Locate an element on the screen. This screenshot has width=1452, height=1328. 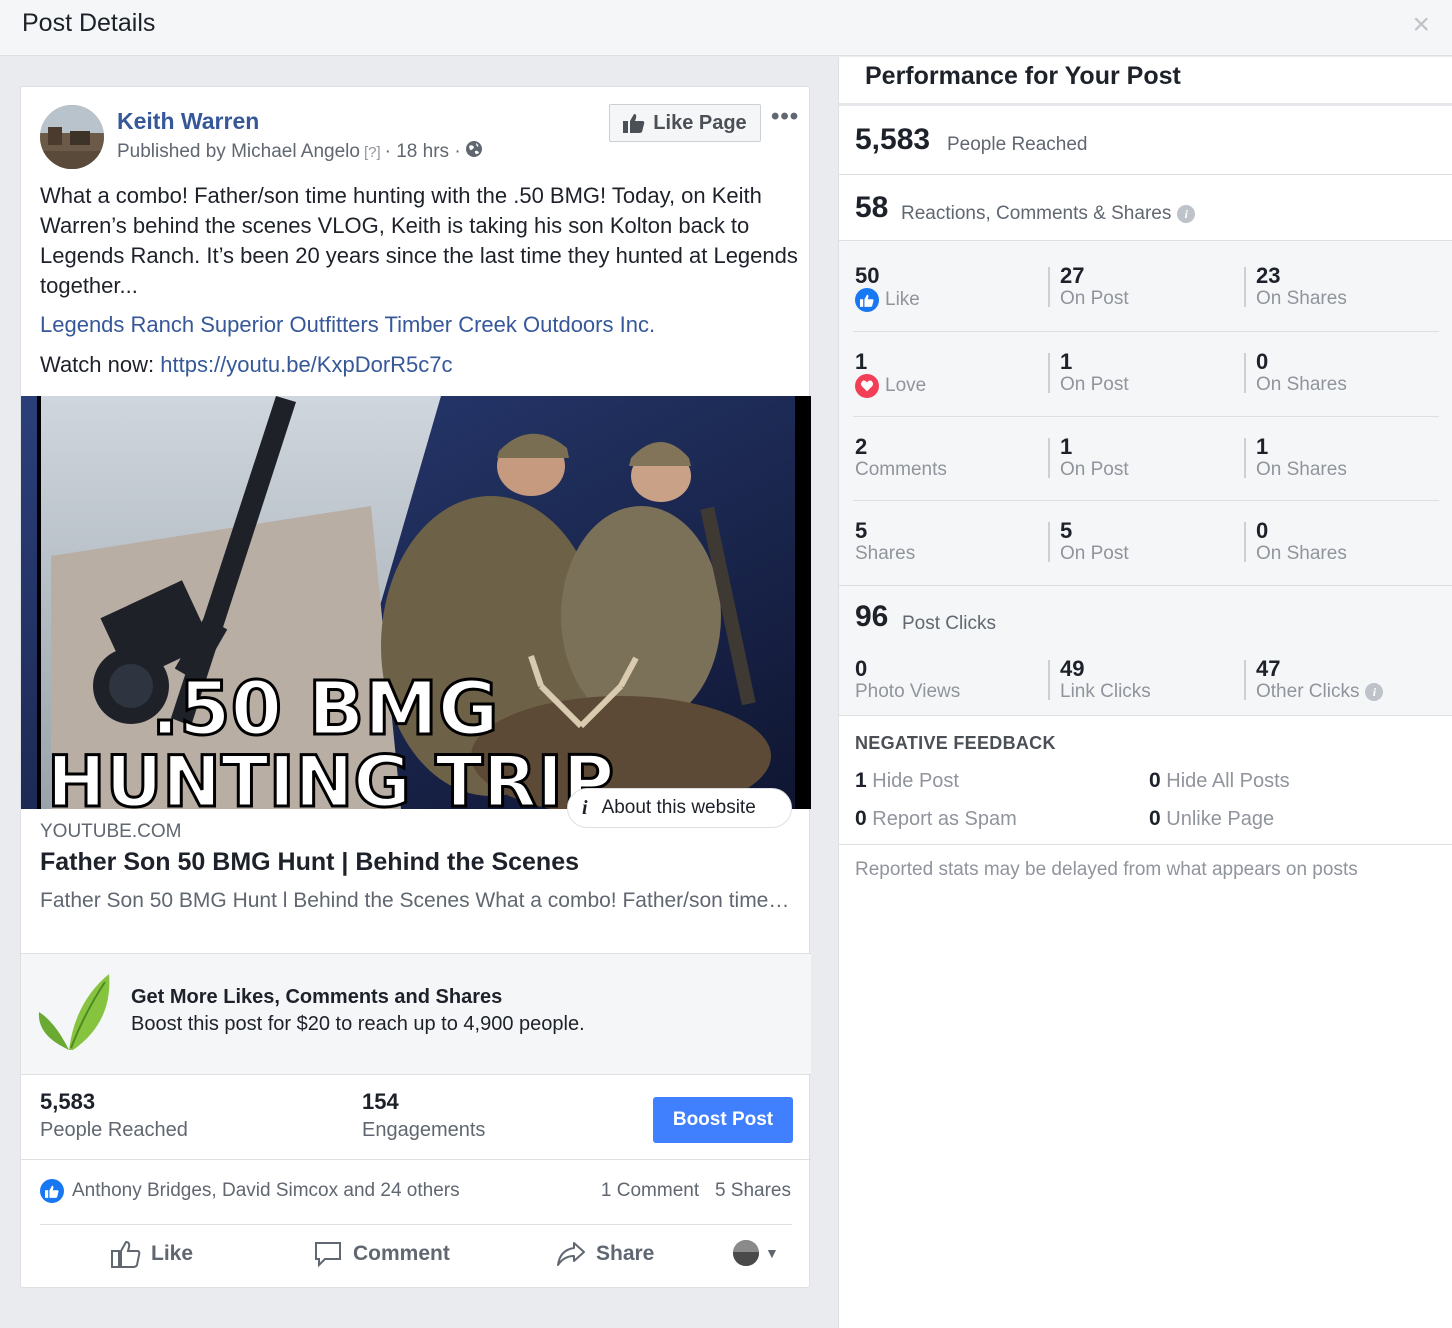
unlike-page-count: 0 is located at coordinates (1155, 818).